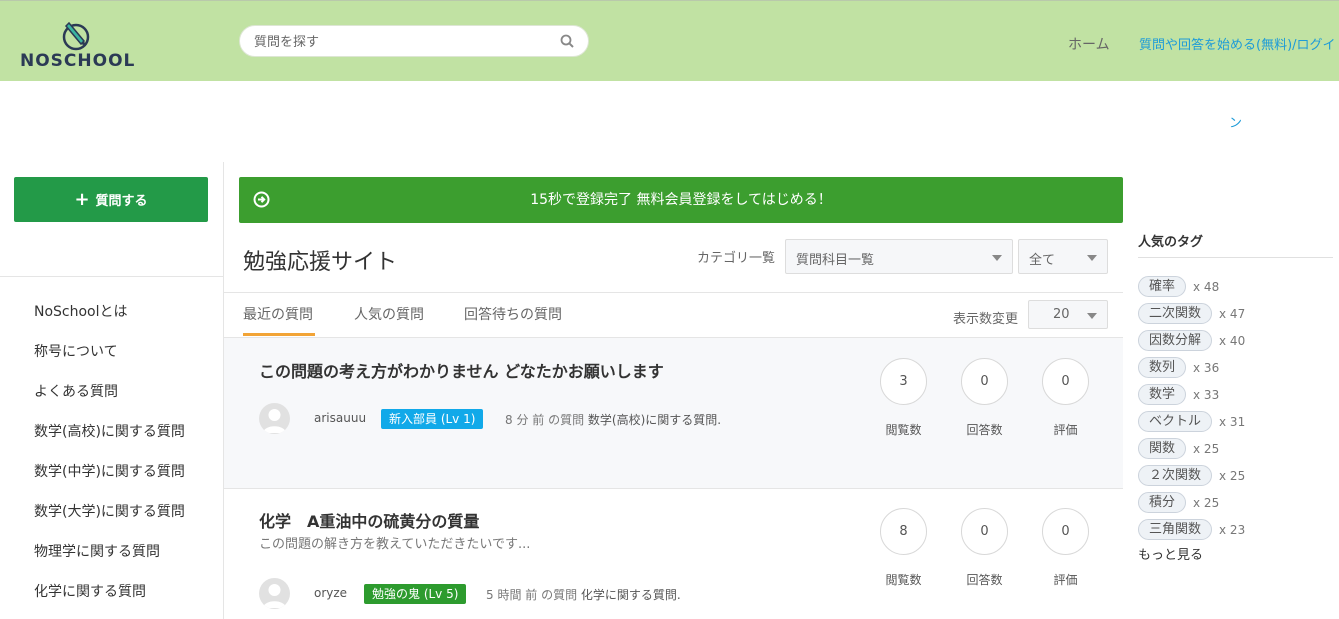 Image resolution: width=1339 pixels, height=619 pixels. What do you see at coordinates (899, 256) in the screenshot?
I see `subject-select: 質問科目一覧` at bounding box center [899, 256].